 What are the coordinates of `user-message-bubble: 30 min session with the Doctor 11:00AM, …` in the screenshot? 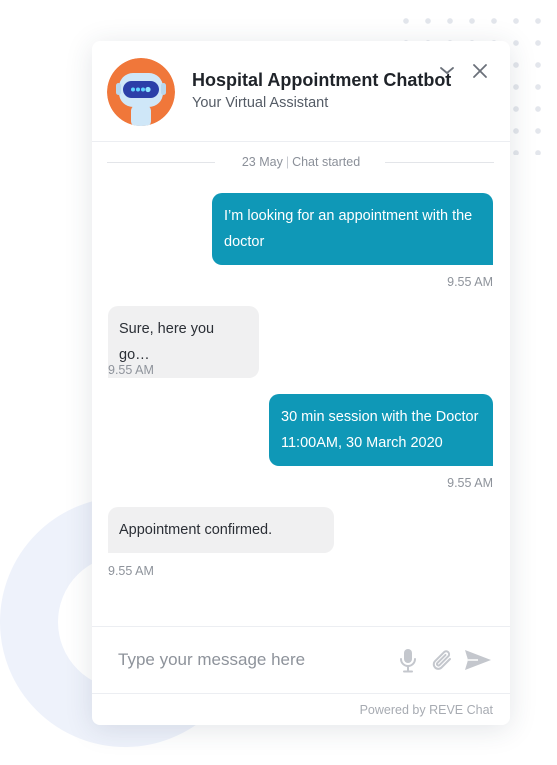 It's located at (381, 430).